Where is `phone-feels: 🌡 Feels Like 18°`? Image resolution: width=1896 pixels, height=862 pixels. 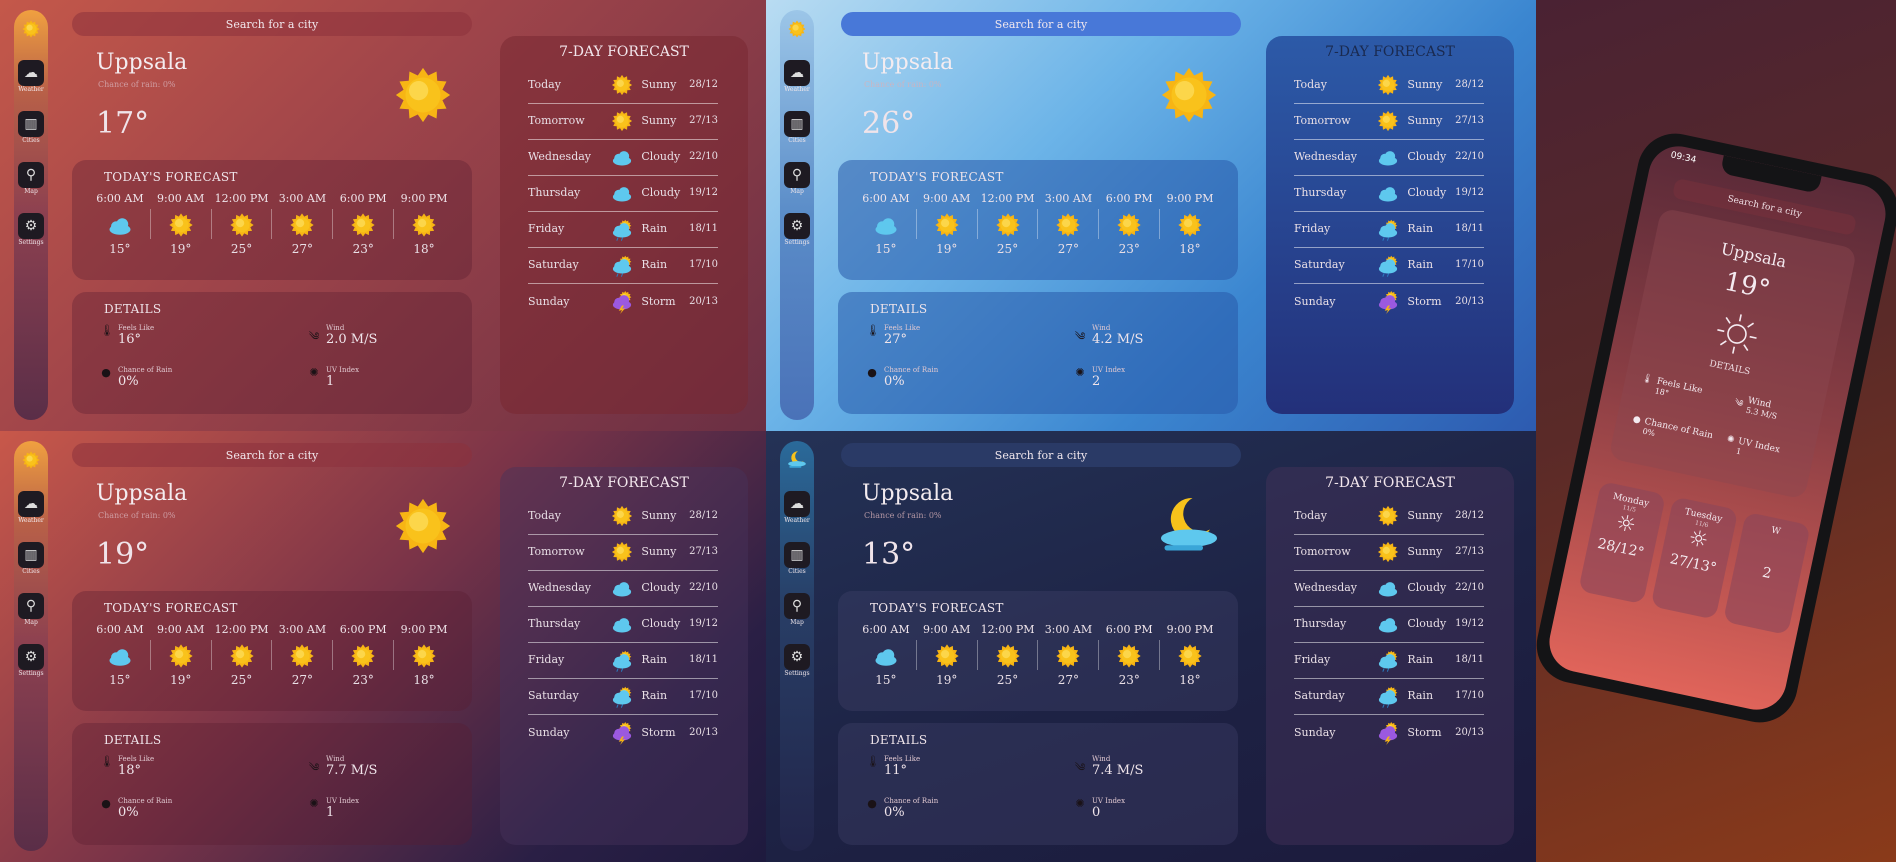
phone-feels: 🌡 Feels Like 18° is located at coordinates (1671, 388).